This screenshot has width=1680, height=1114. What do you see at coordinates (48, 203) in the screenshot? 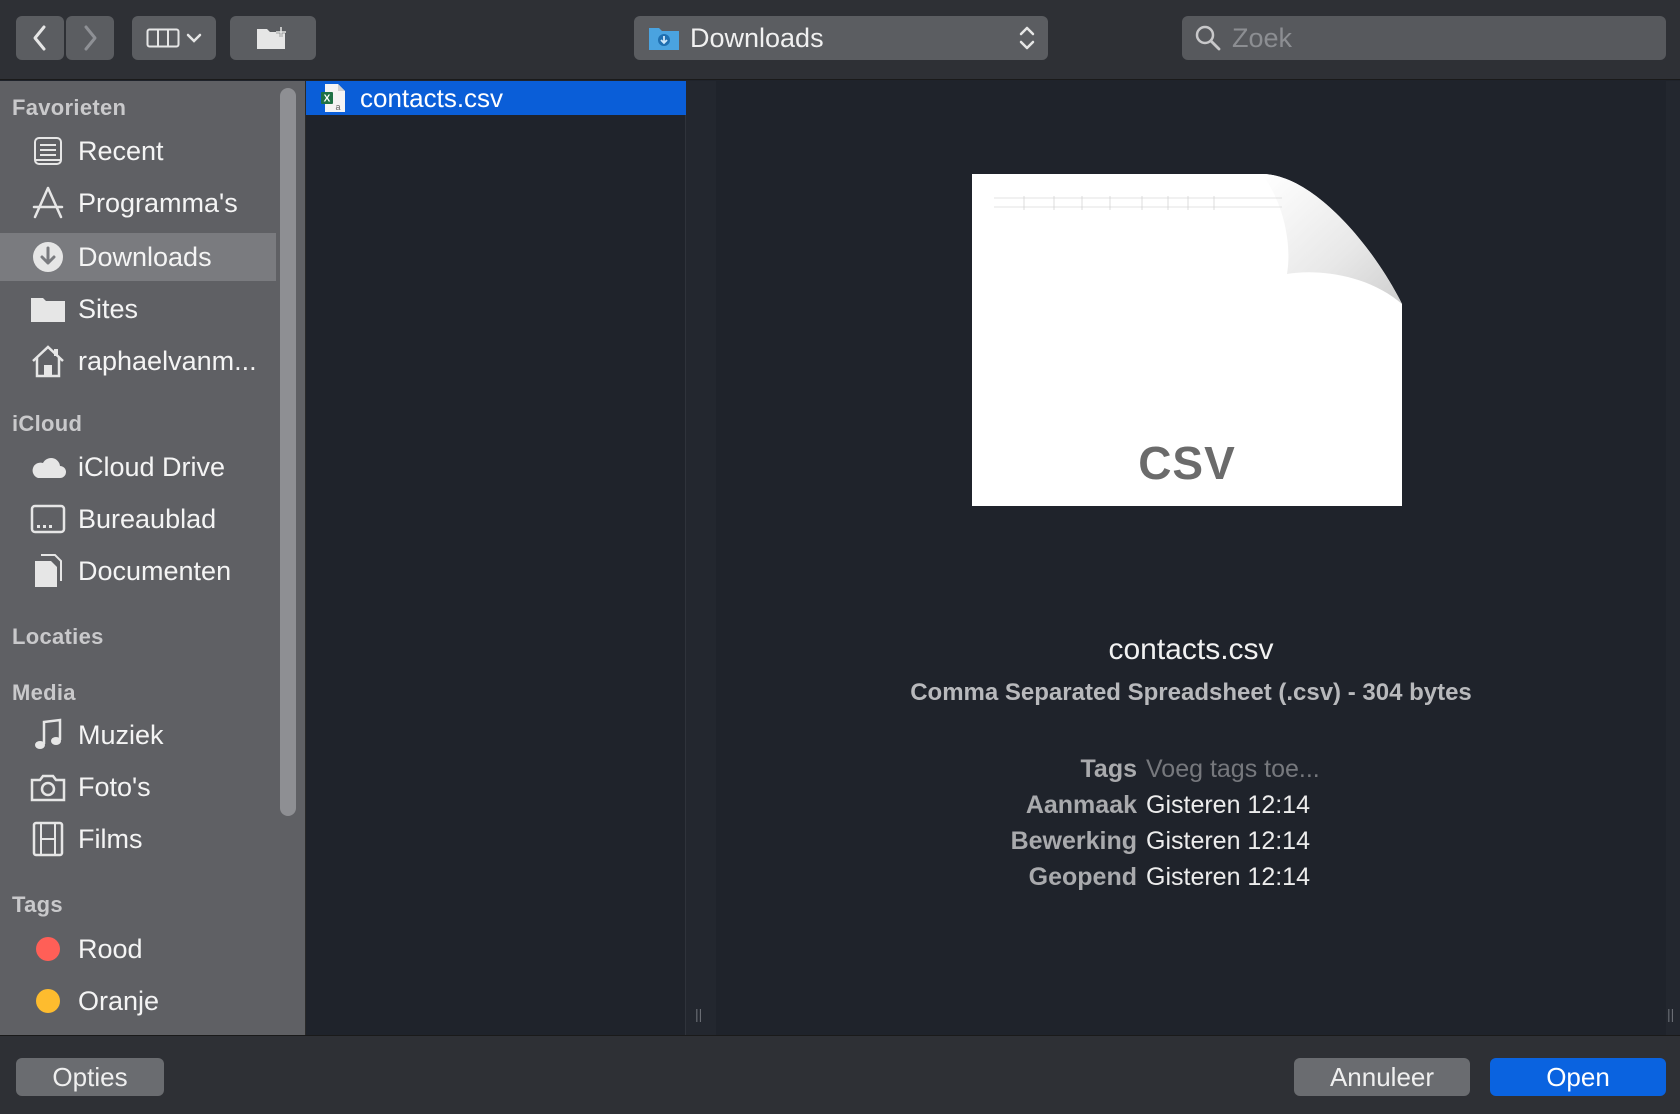
I see `applications-icon` at bounding box center [48, 203].